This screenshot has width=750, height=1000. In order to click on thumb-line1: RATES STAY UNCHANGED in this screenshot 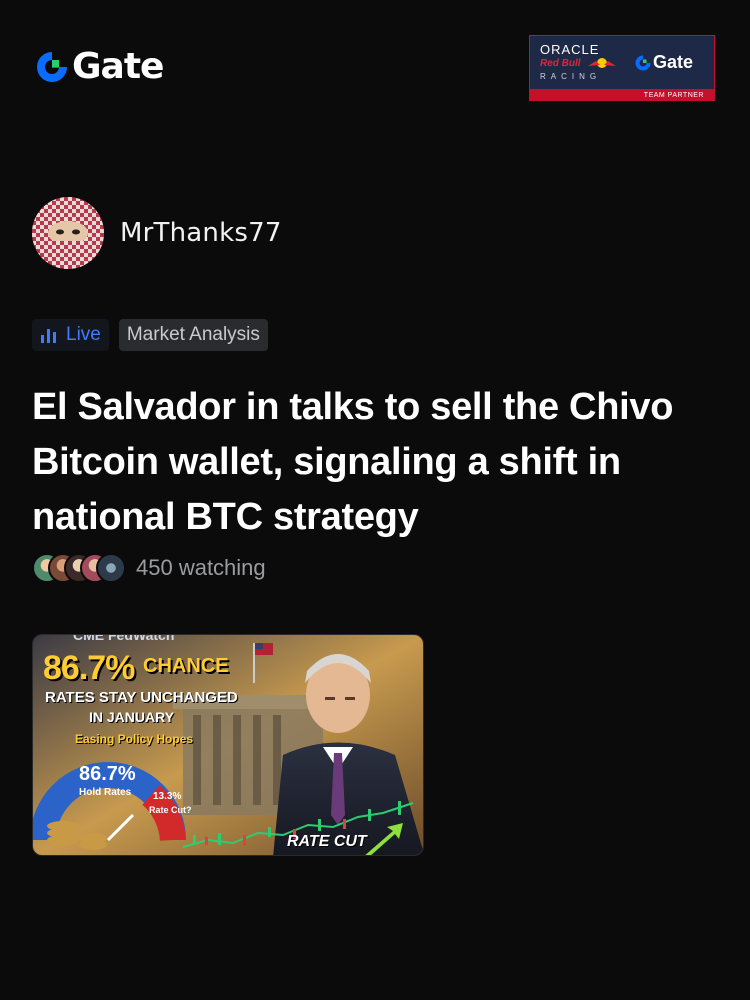, I will do `click(141, 697)`.